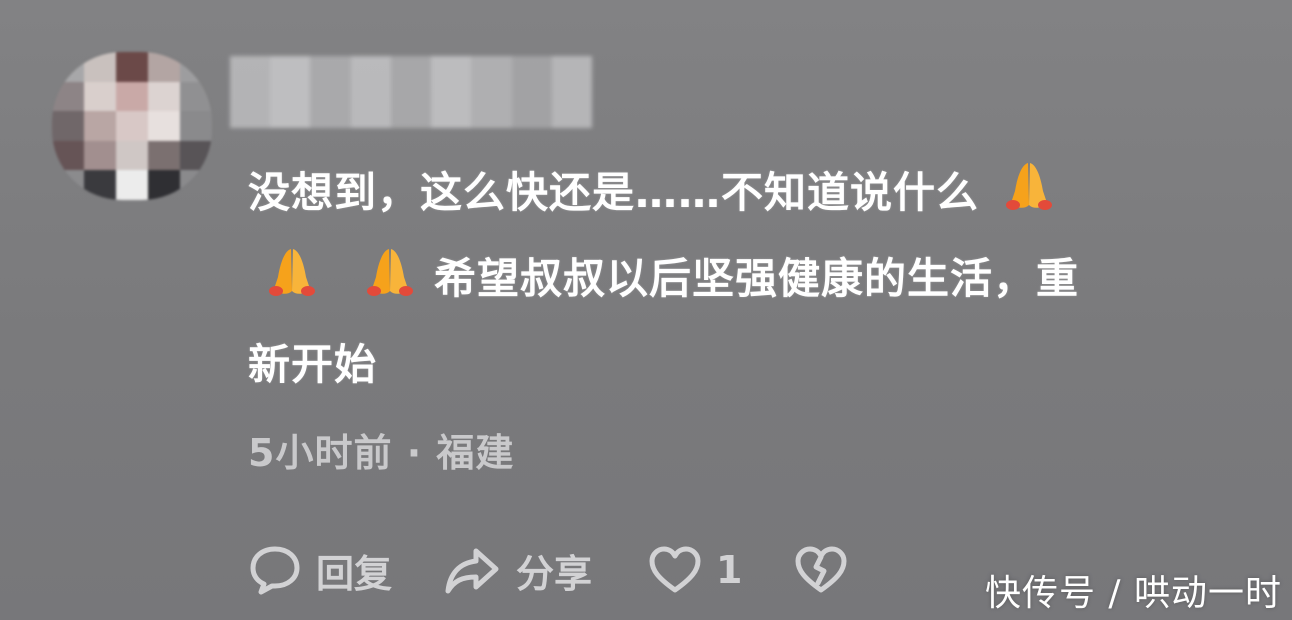 The width and height of the screenshot is (1292, 620). What do you see at coordinates (675, 569) in the screenshot?
I see `heart-icon` at bounding box center [675, 569].